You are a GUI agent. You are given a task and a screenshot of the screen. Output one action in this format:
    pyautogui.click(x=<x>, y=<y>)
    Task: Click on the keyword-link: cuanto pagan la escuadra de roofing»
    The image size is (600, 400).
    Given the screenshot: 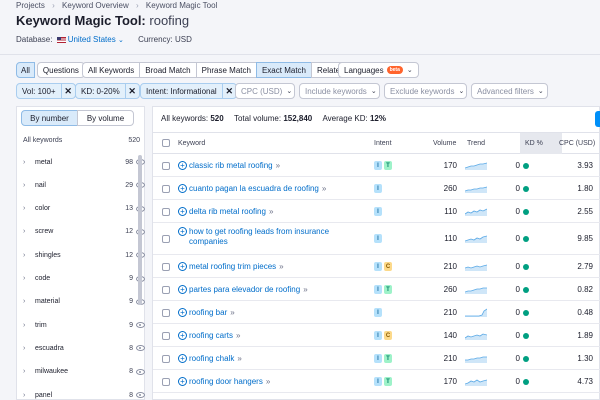 What is the action you would take?
    pyautogui.click(x=276, y=189)
    